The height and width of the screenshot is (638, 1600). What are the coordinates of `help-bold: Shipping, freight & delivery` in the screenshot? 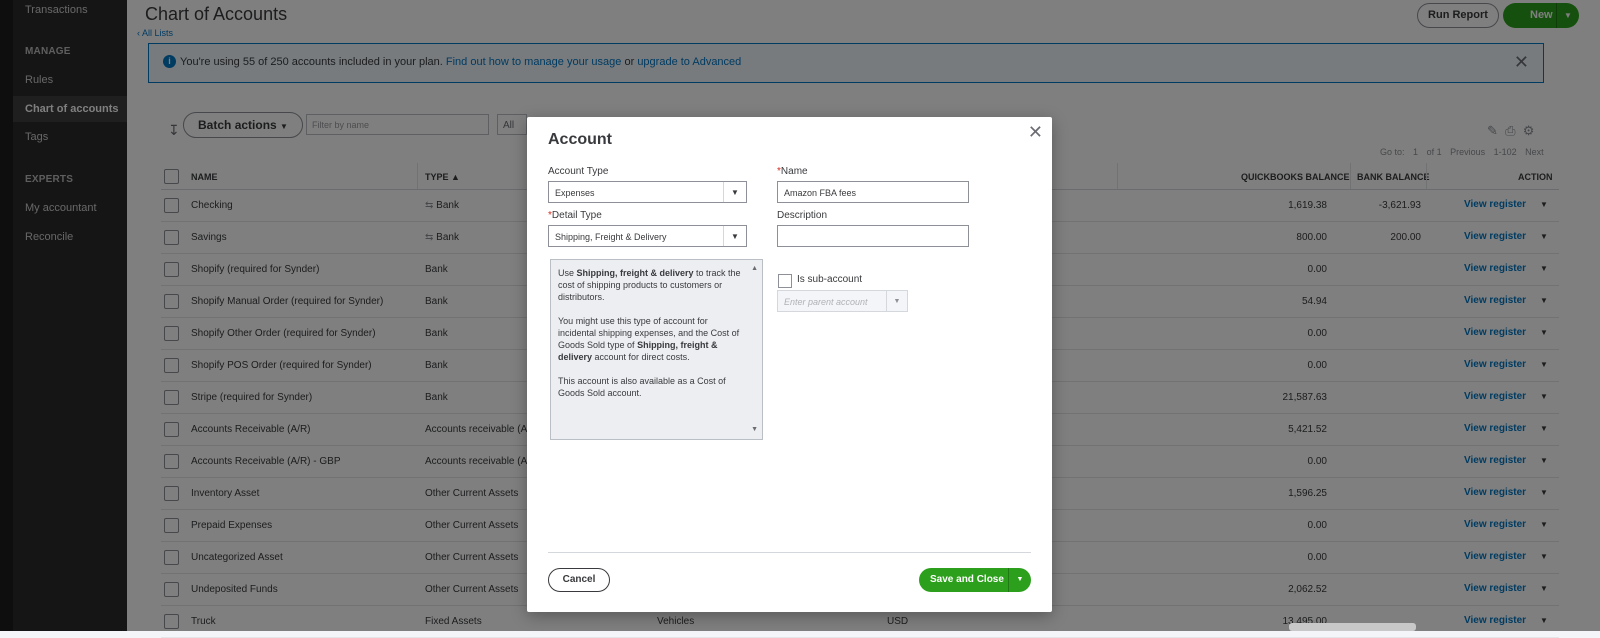 It's located at (635, 273).